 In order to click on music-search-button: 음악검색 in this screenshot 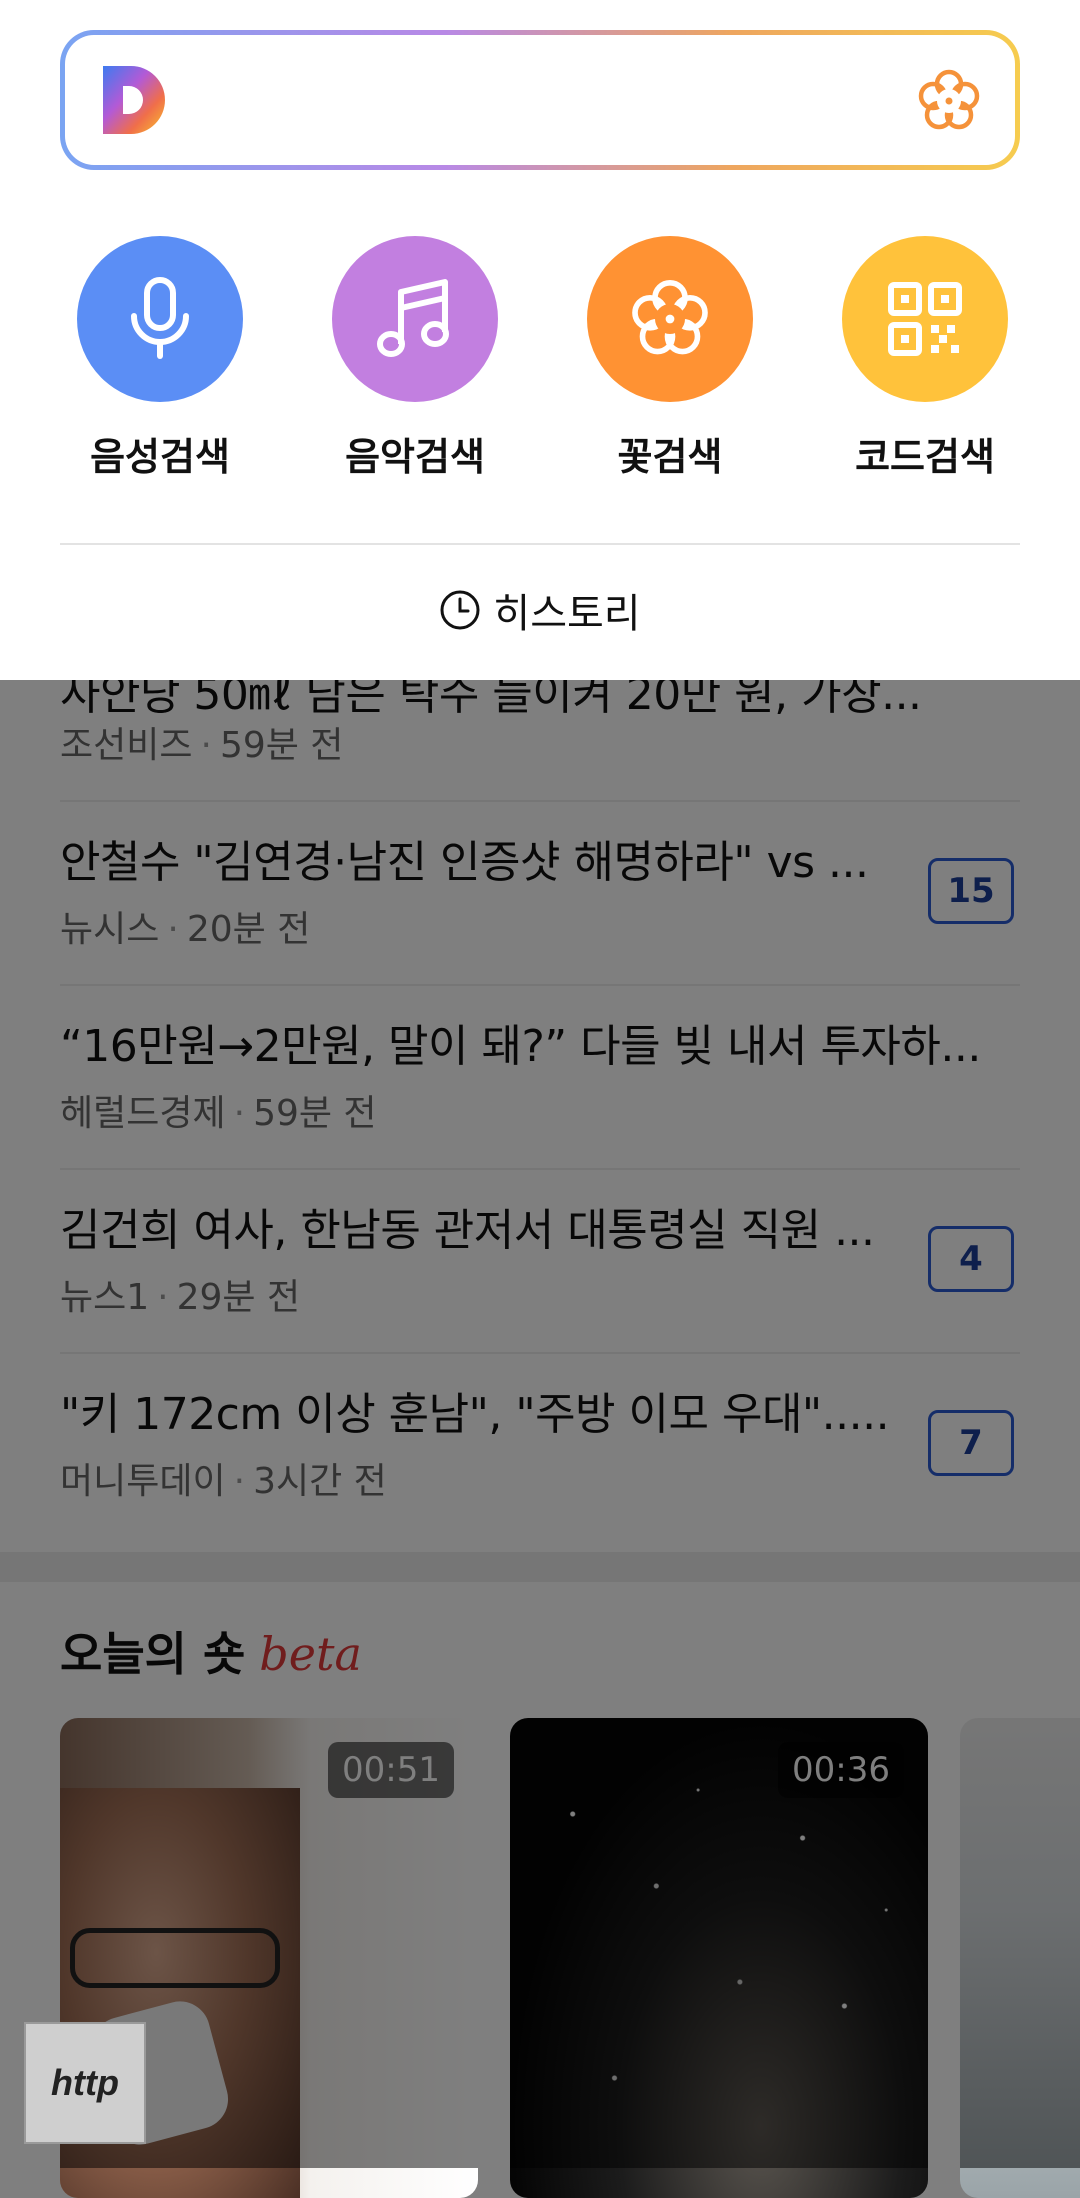, I will do `click(415, 361)`.